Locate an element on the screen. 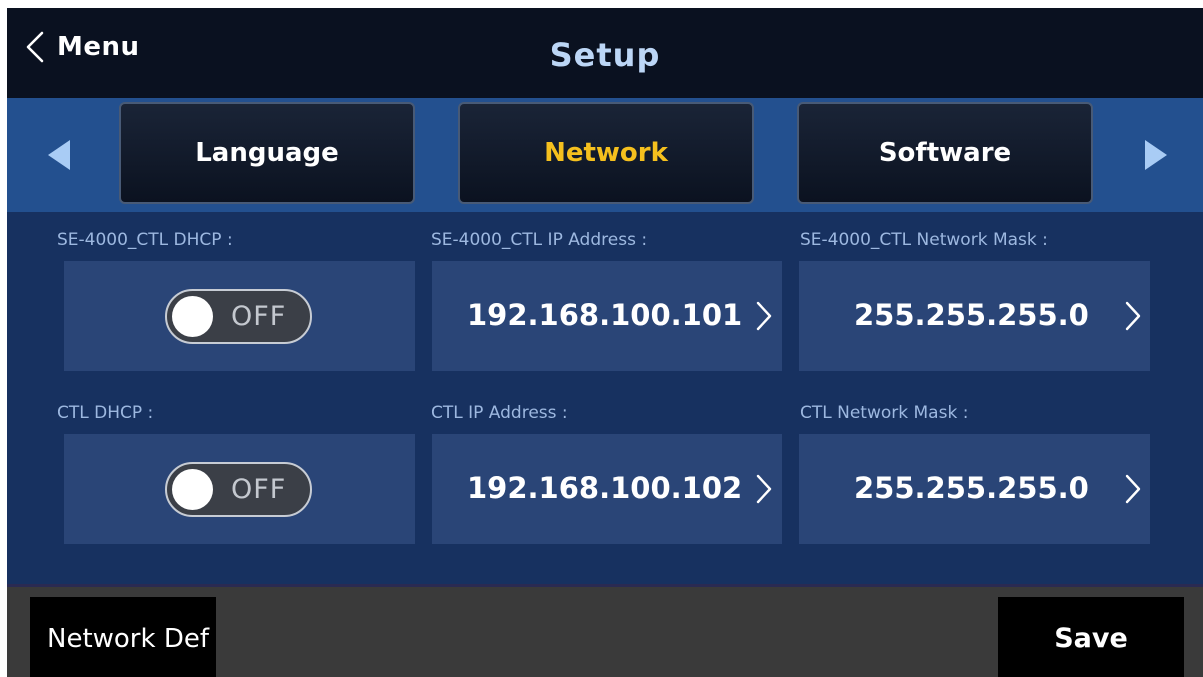 The image size is (1203, 677). ctl-mask-label: CTL Network Mask : is located at coordinates (884, 413).